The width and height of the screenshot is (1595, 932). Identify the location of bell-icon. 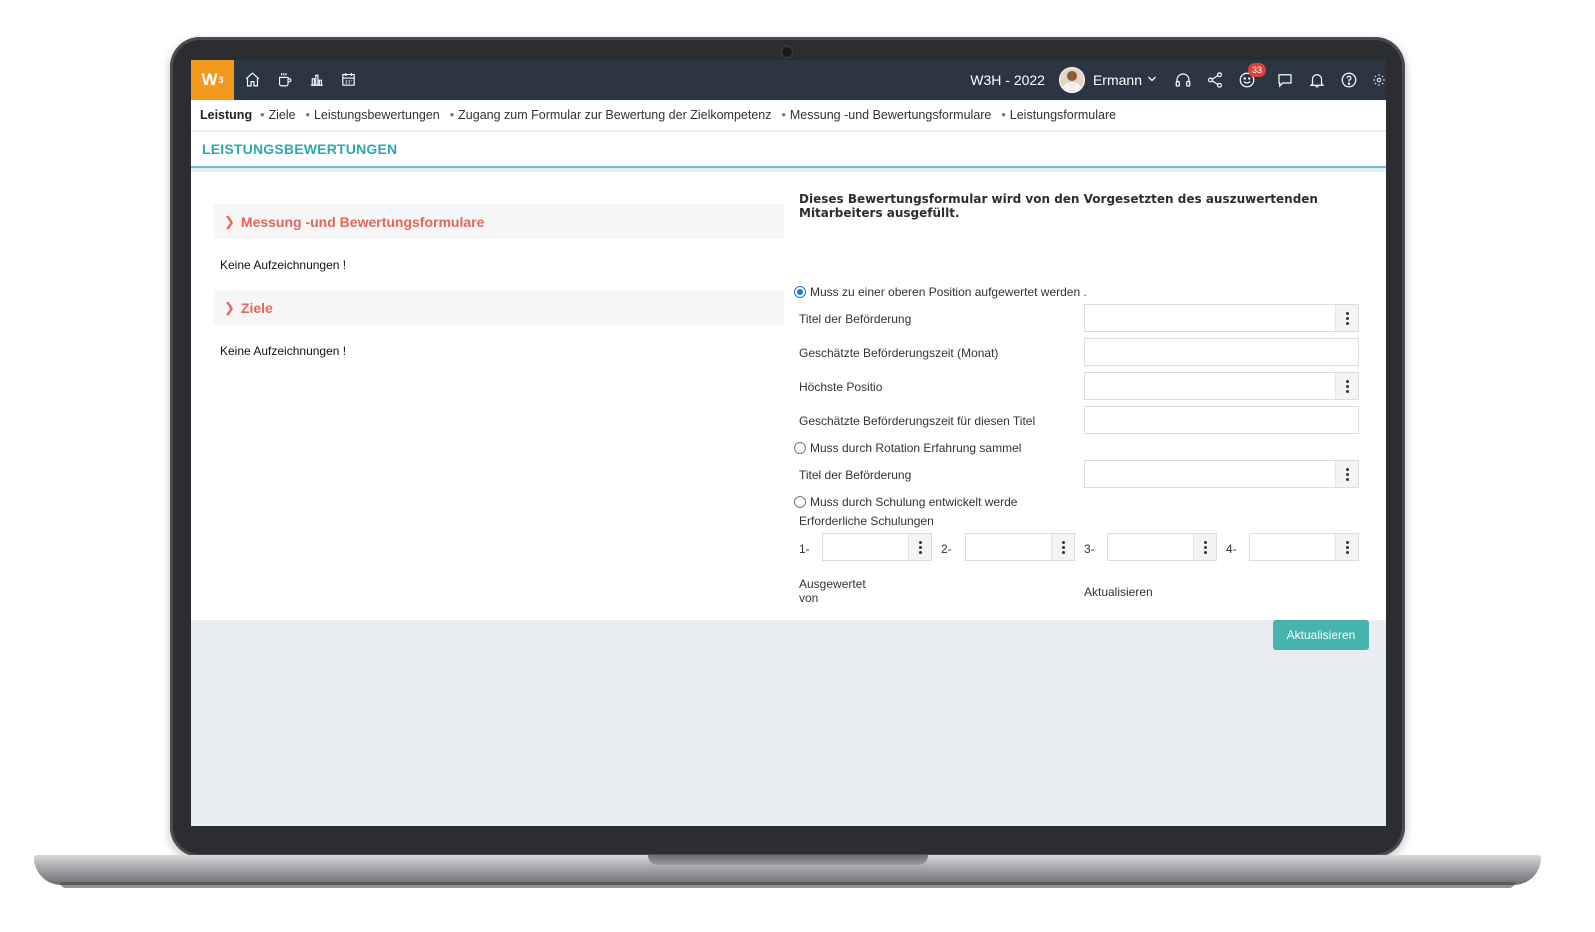
(1317, 80).